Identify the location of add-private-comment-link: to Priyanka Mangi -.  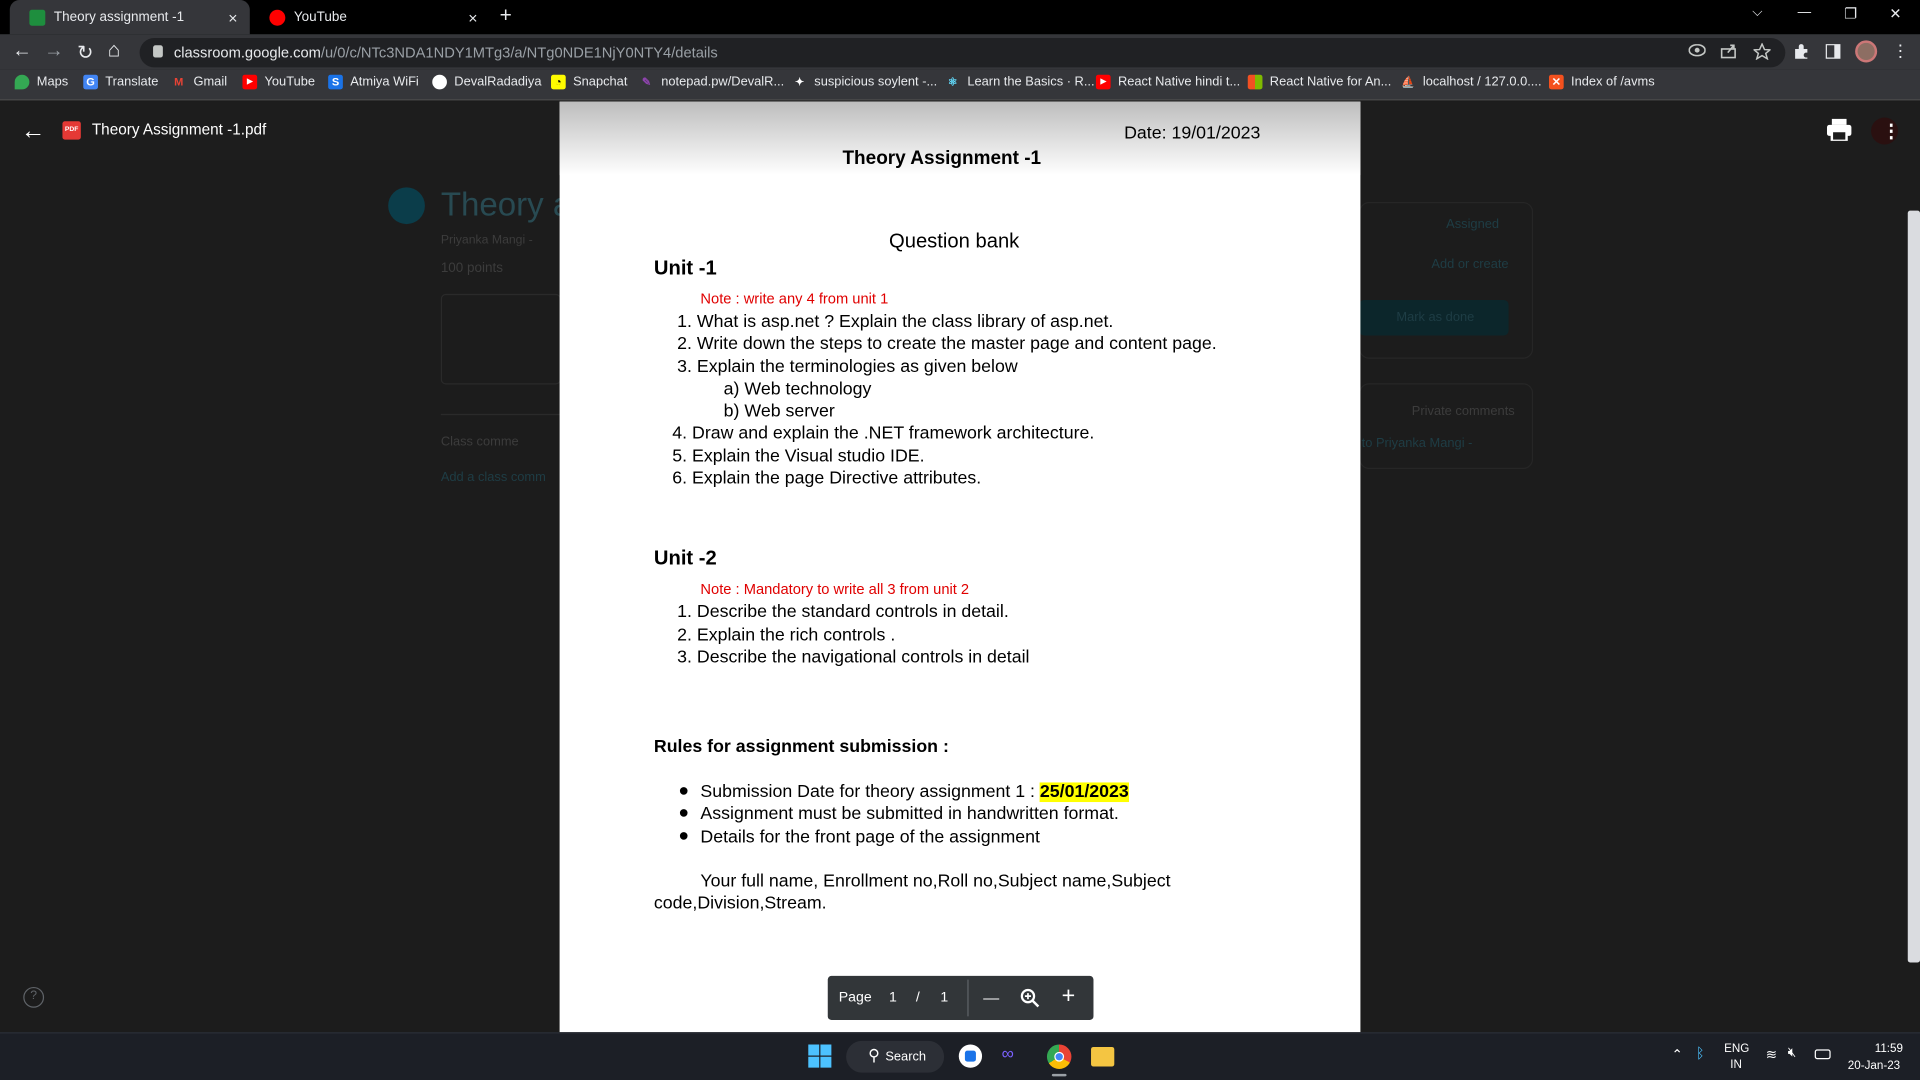
(1417, 443).